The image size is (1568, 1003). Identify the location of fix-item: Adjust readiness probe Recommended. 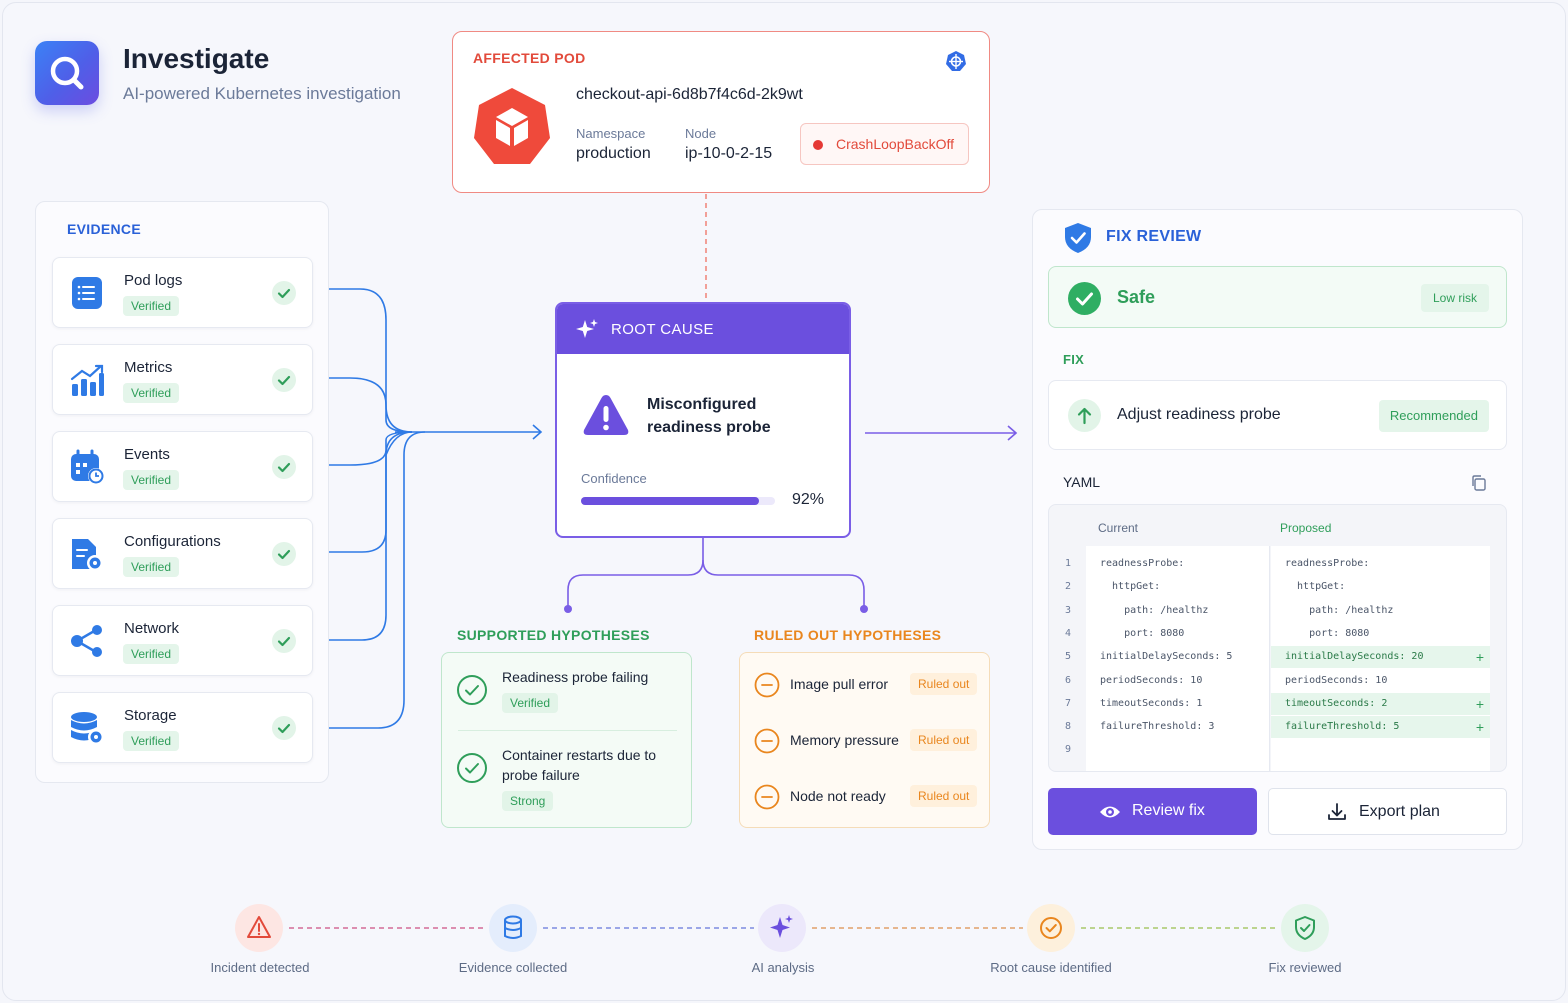
(1277, 415).